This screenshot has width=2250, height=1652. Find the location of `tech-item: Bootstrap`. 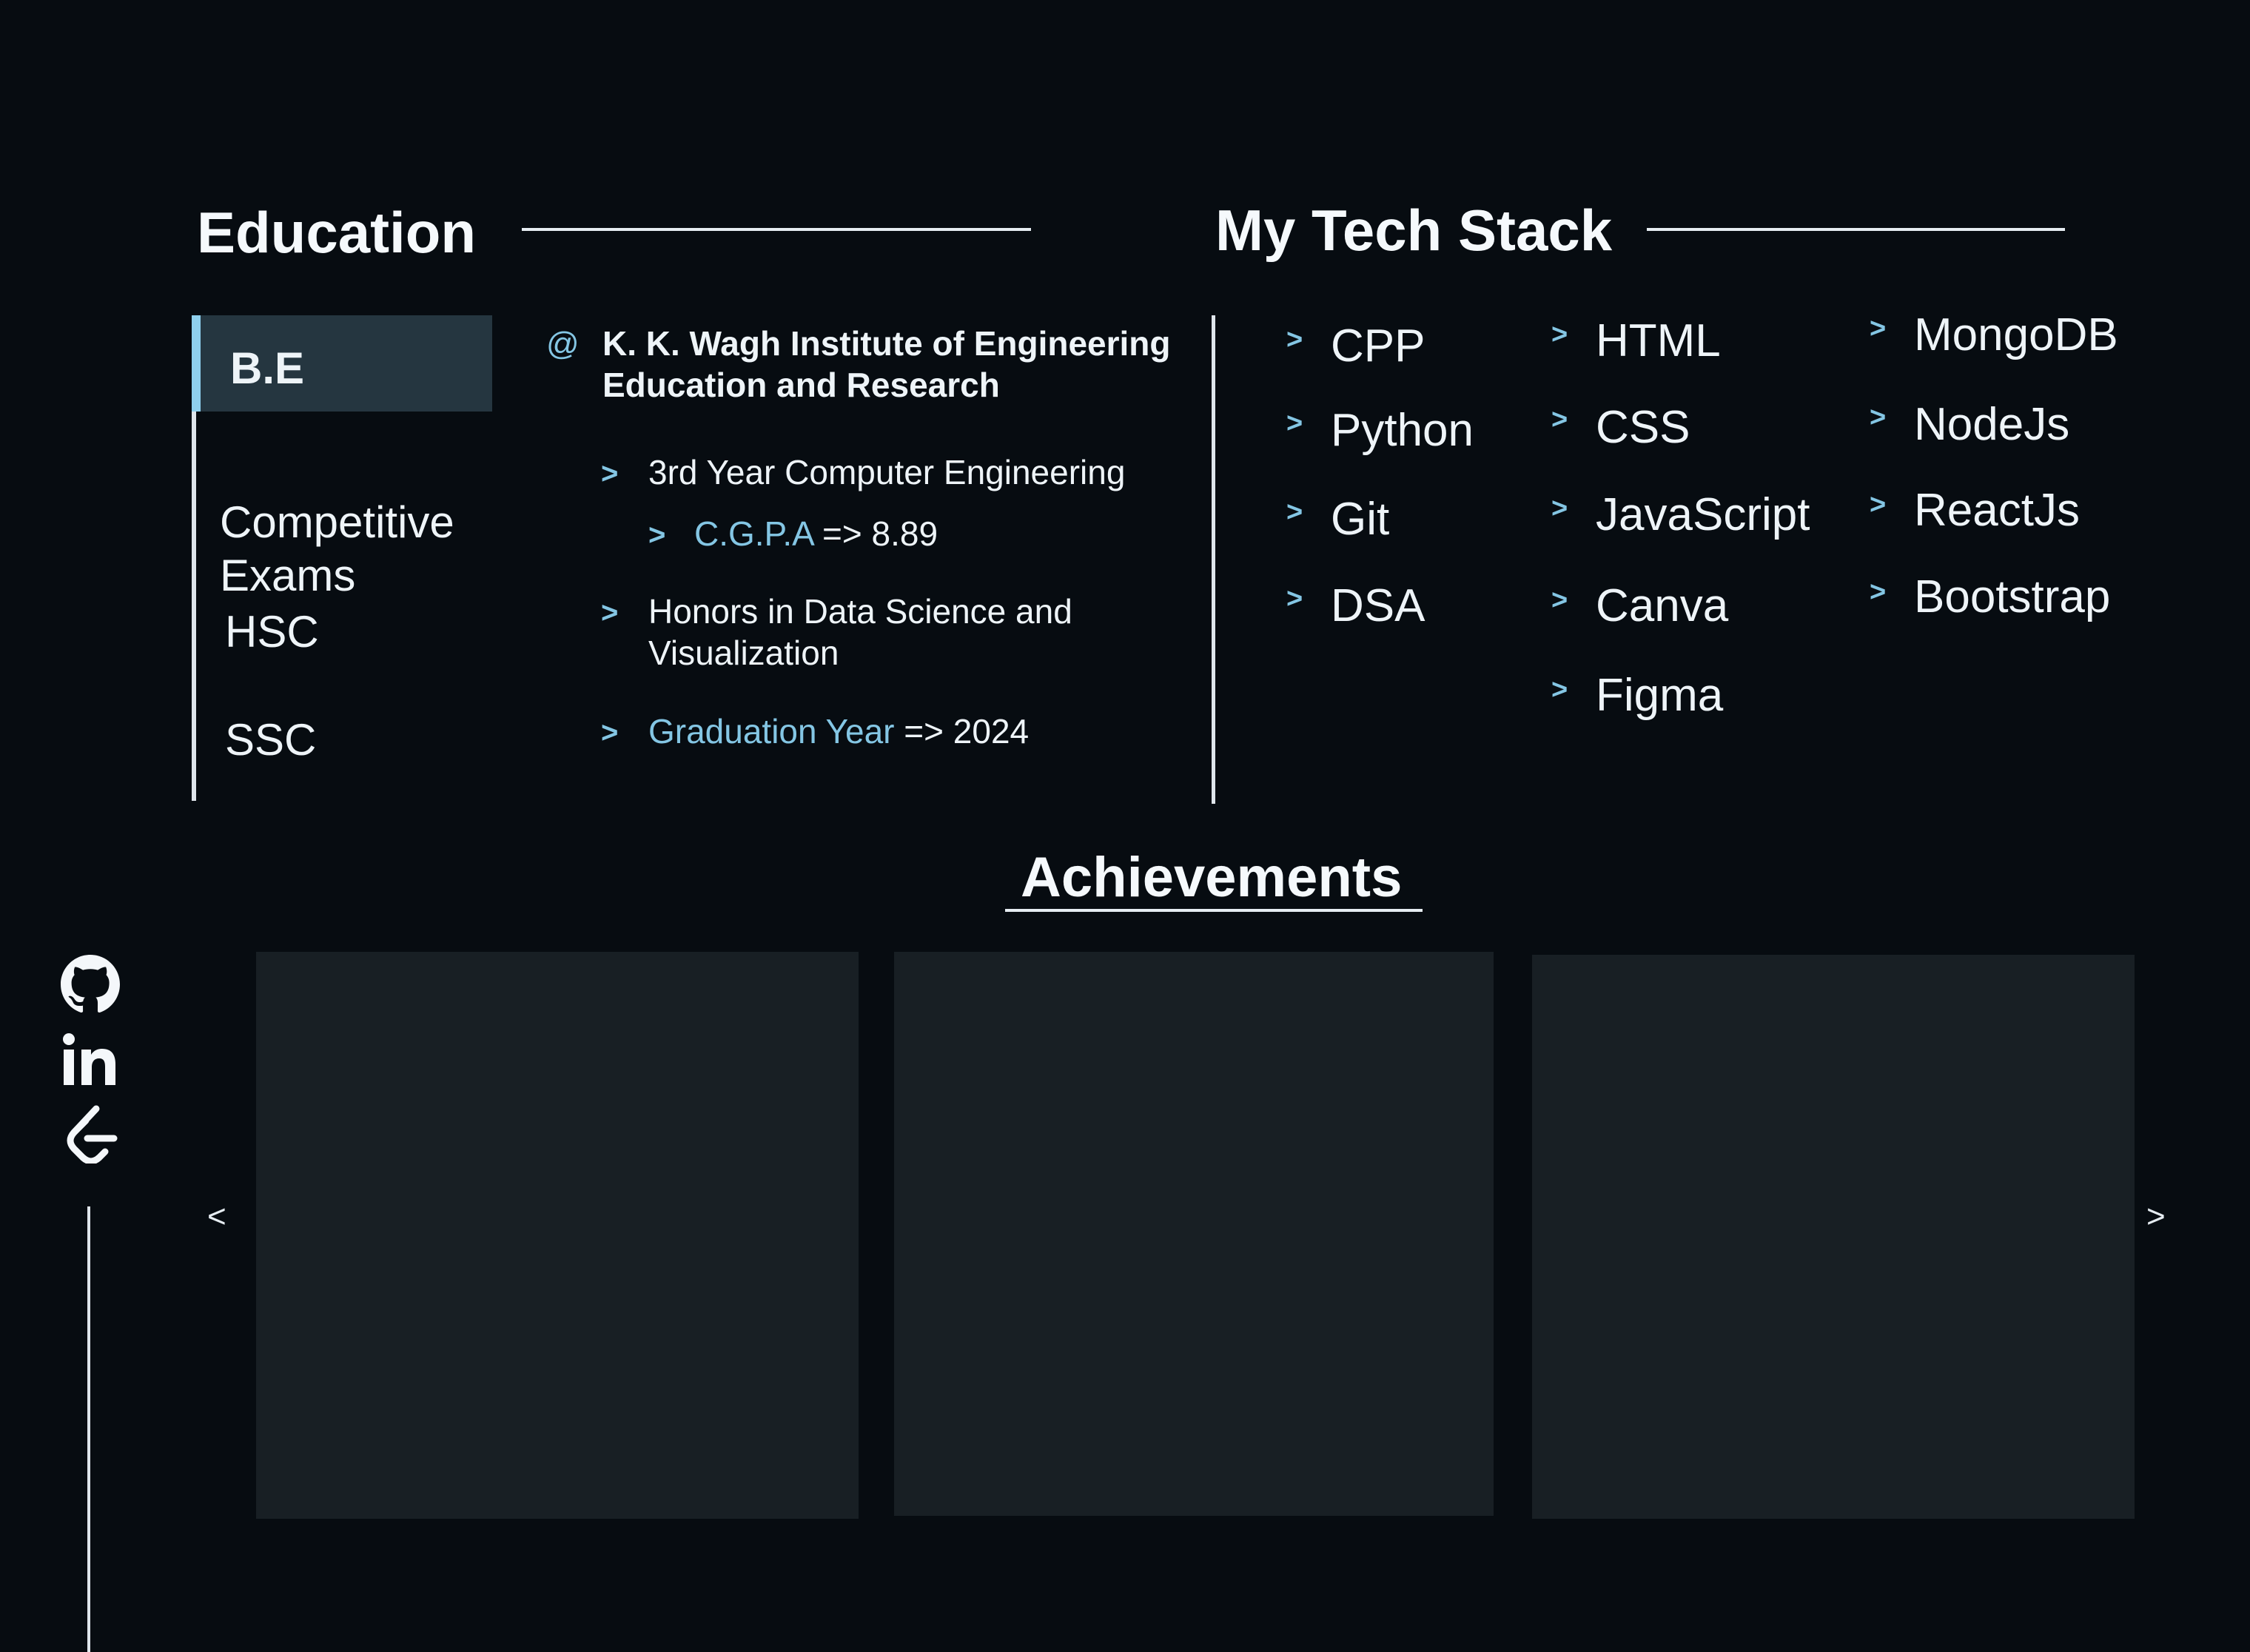

tech-item: Bootstrap is located at coordinates (2013, 596).